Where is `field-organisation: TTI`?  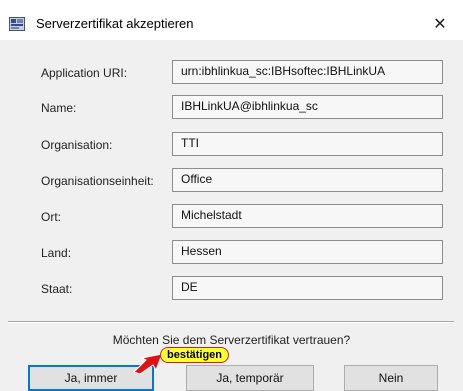
field-organisation: TTI is located at coordinates (307, 144).